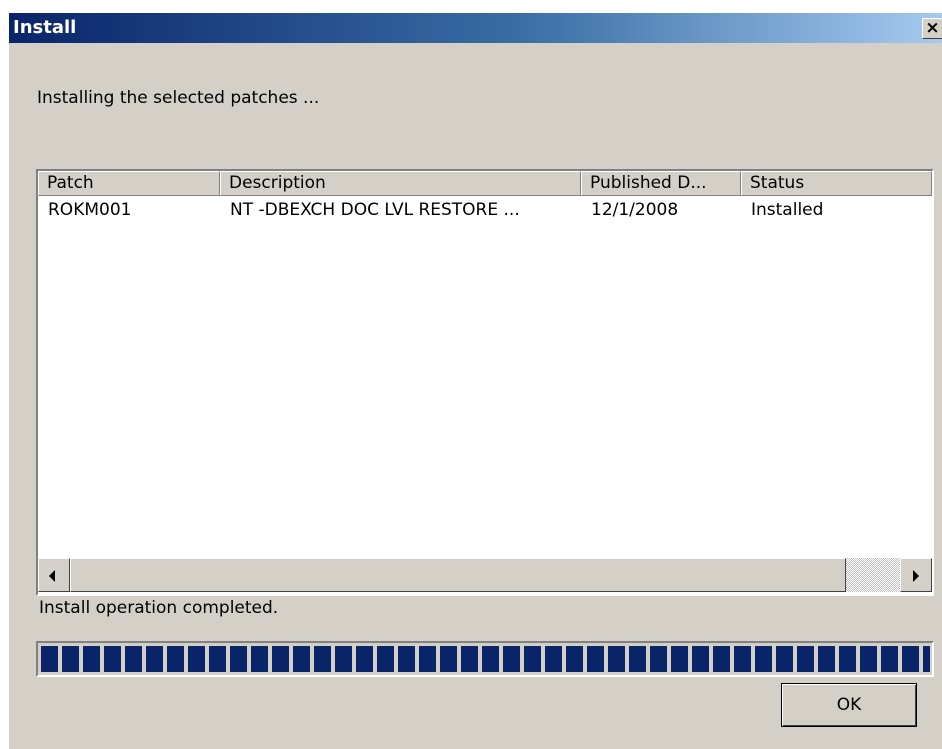  I want to click on scroll-right-arrow-icon, so click(916, 576).